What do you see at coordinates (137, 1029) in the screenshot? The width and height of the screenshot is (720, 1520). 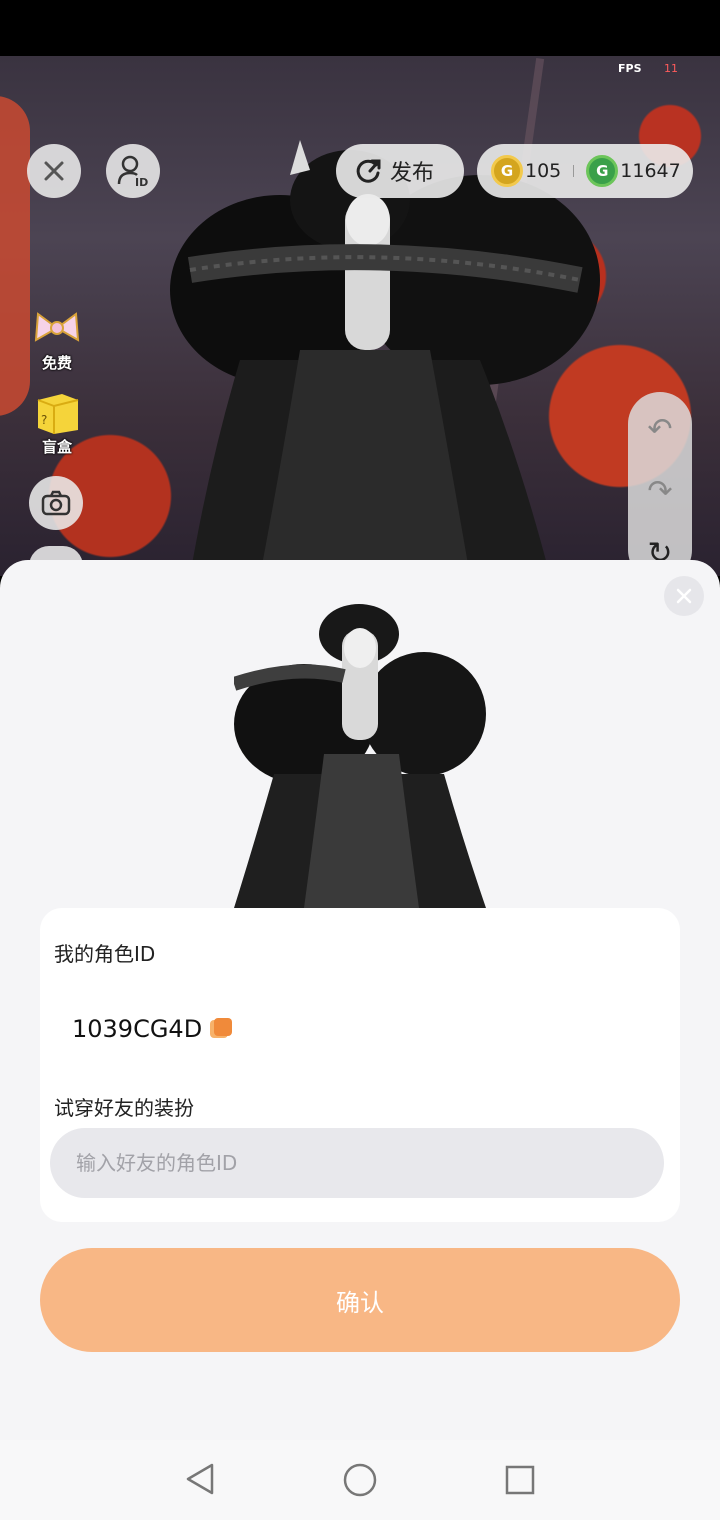 I see `my-id-value: 1039CG4D` at bounding box center [137, 1029].